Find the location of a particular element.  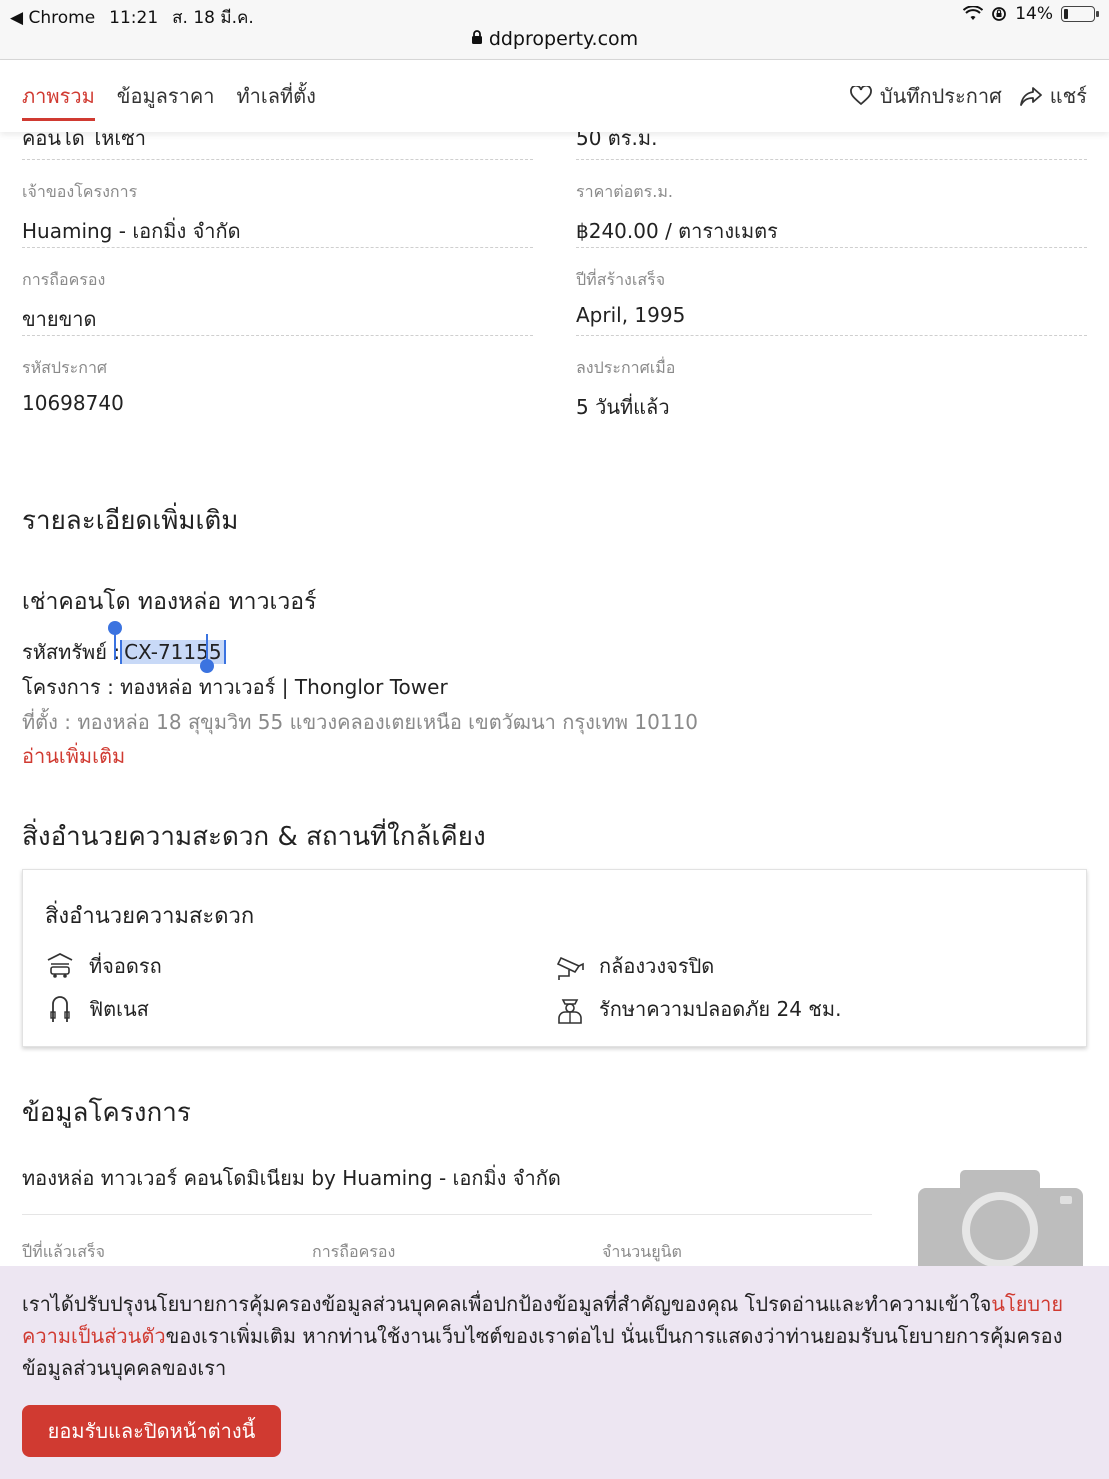

detail-posted-date: ลงประกาศเมื่อ 5 วันที่แล้ว is located at coordinates (831, 389).